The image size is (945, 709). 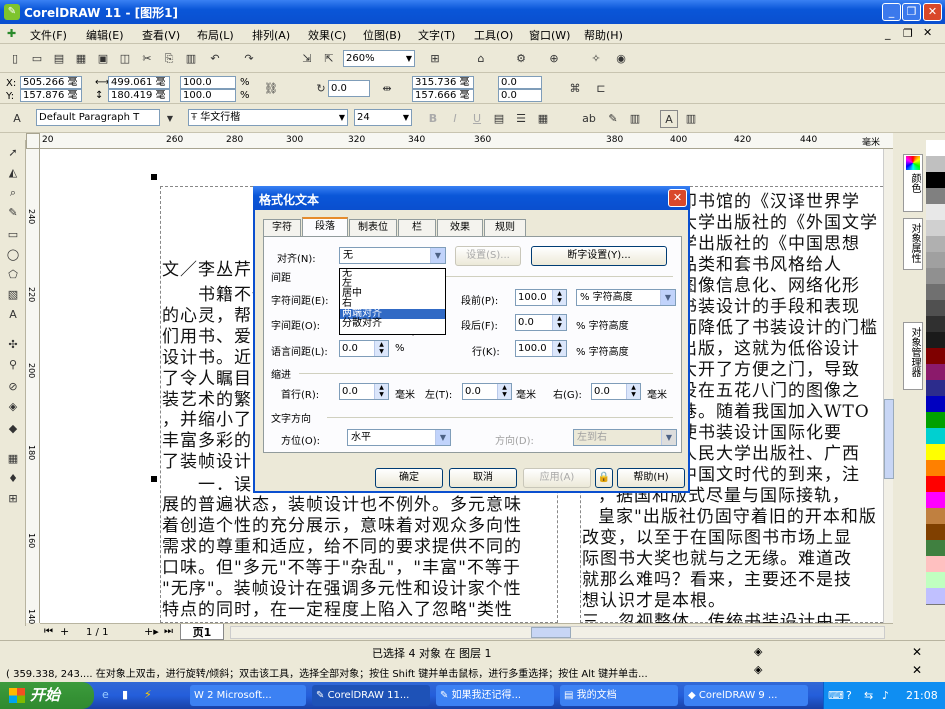 I want to click on minimize-button: _, so click(x=891, y=12).